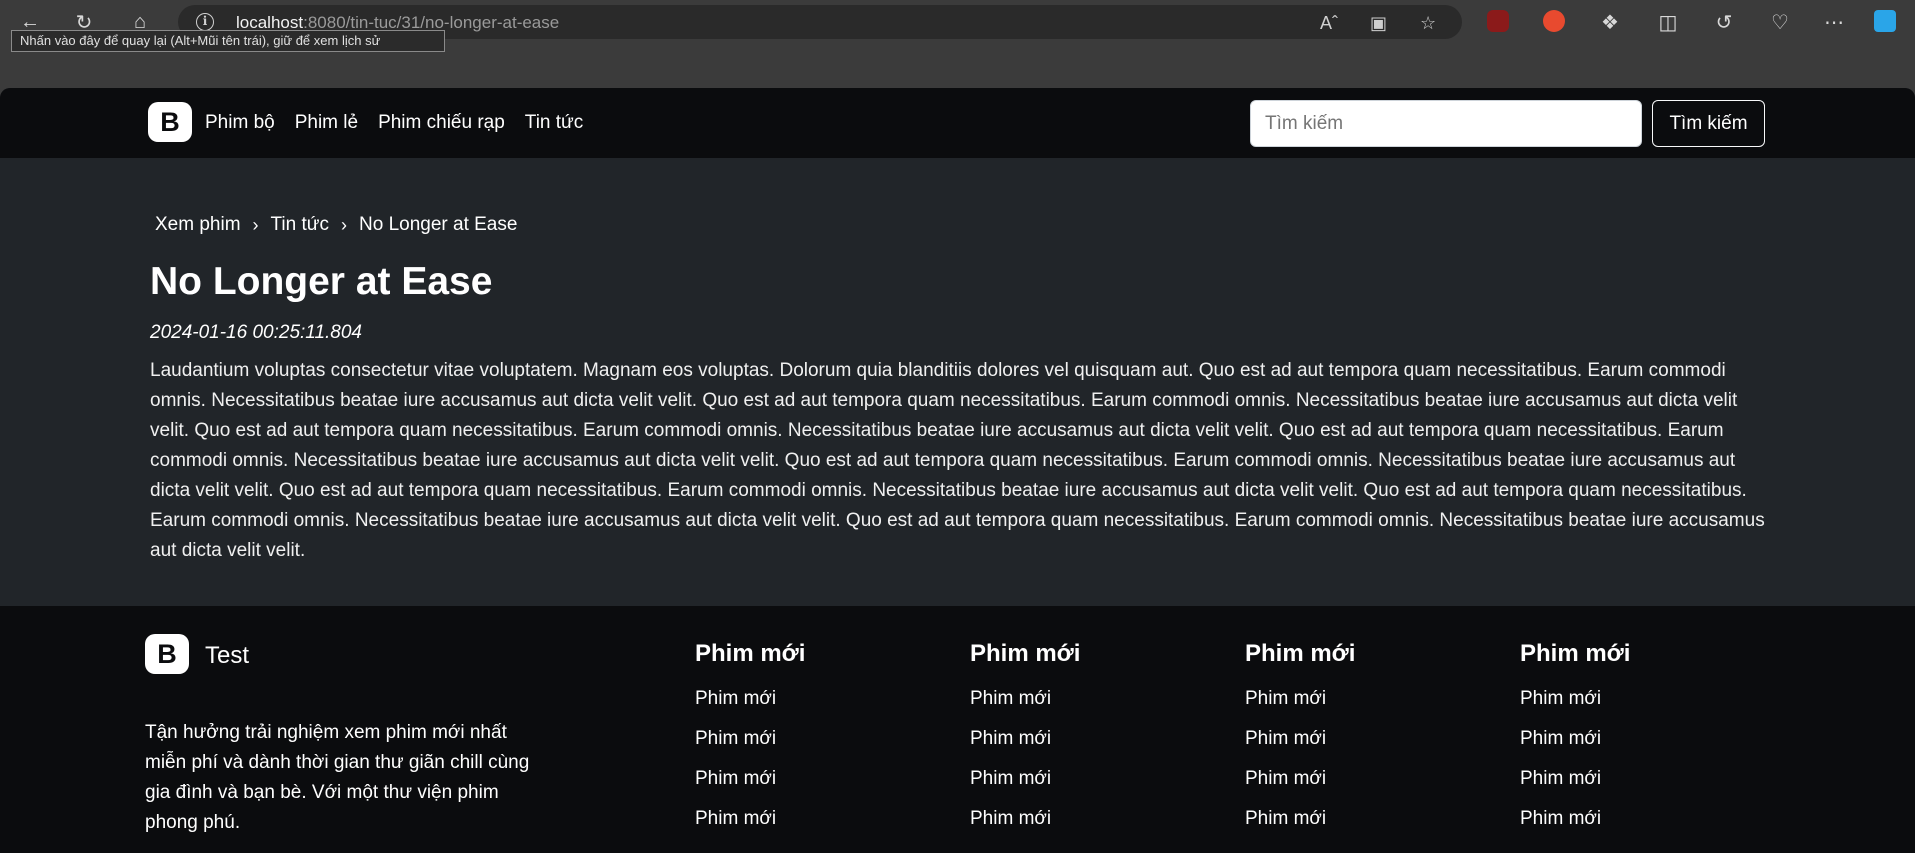  Describe the element at coordinates (1668, 22) in the screenshot. I see `split-screen-icon: ◫` at that location.